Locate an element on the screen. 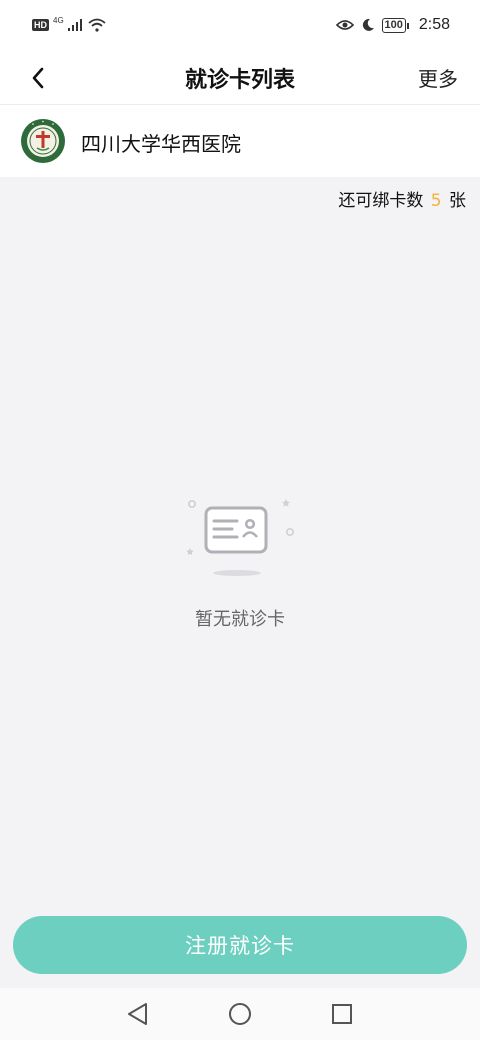 Image resolution: width=480 pixels, height=1040 pixels. hospital-selector: 四川大学华西医院 is located at coordinates (240, 141).